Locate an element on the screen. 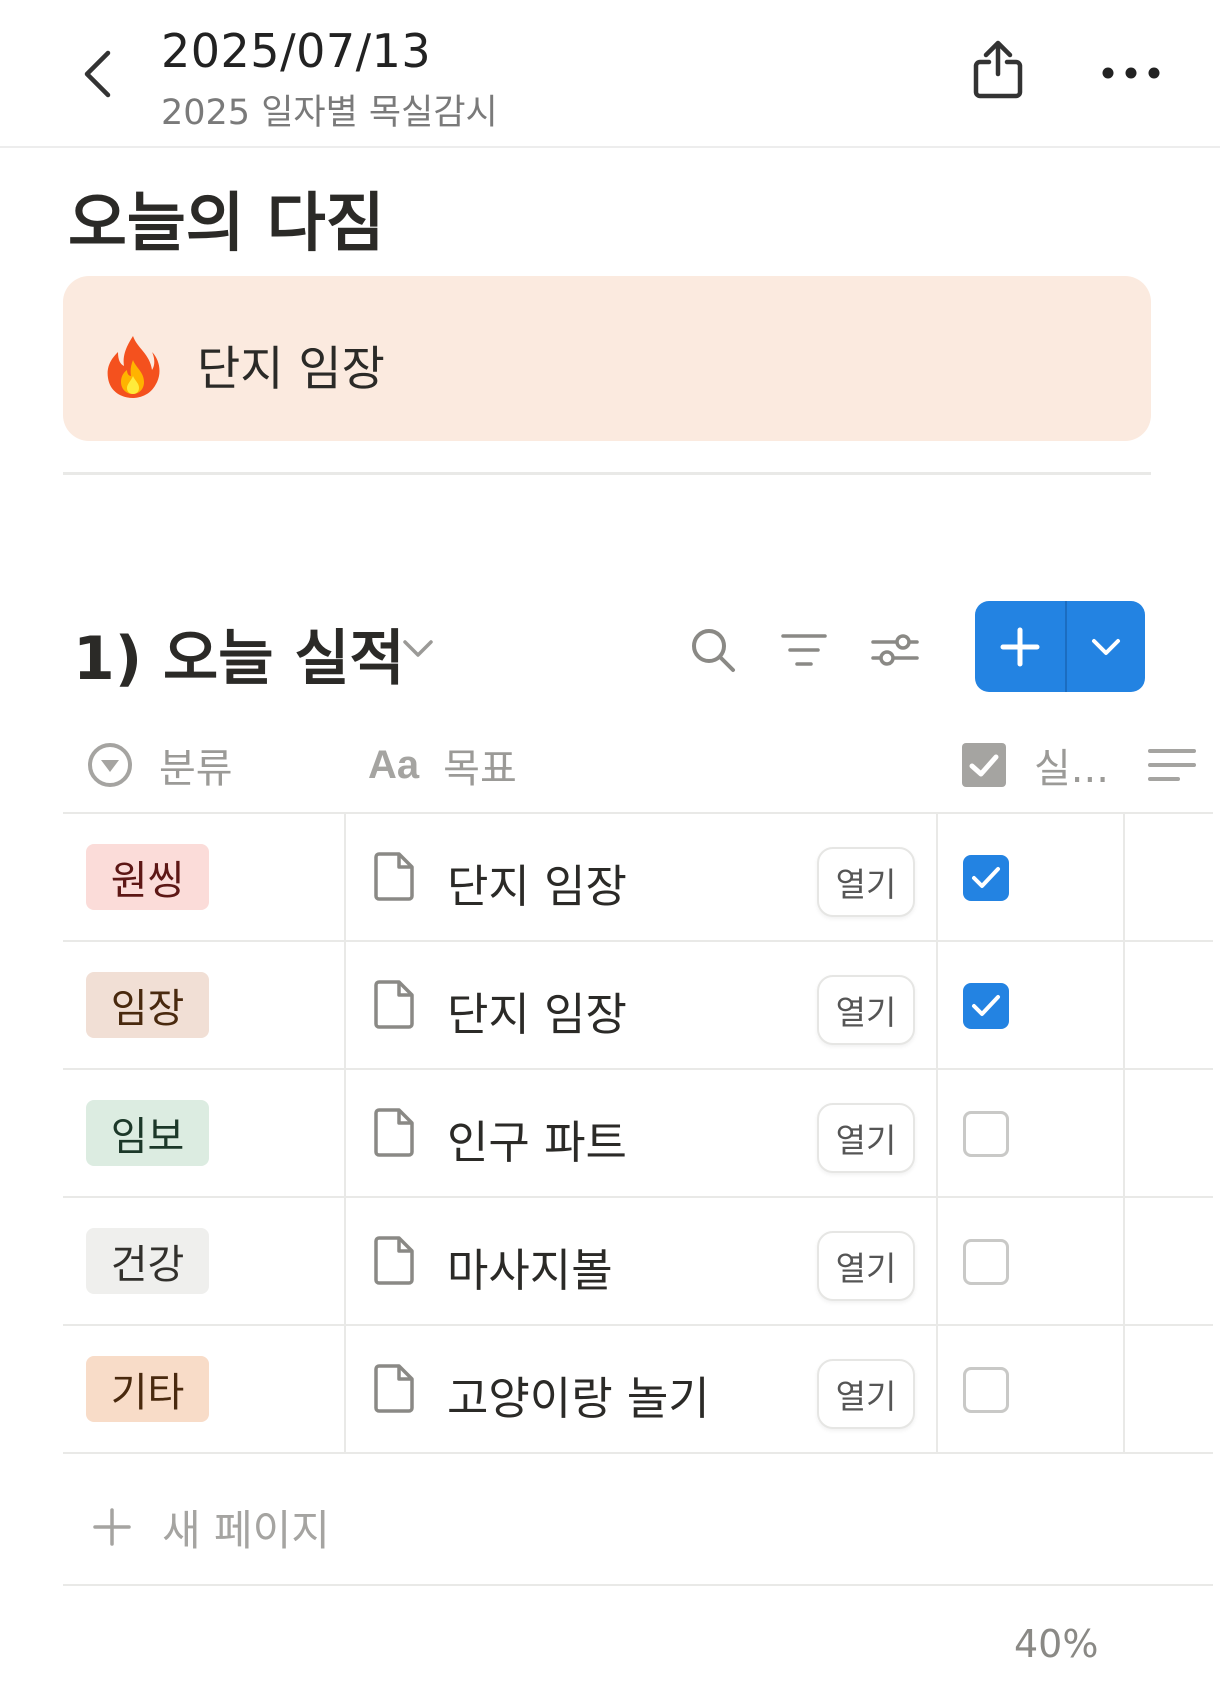 The image size is (1220, 1684). list-lines-icon is located at coordinates (1172, 765).